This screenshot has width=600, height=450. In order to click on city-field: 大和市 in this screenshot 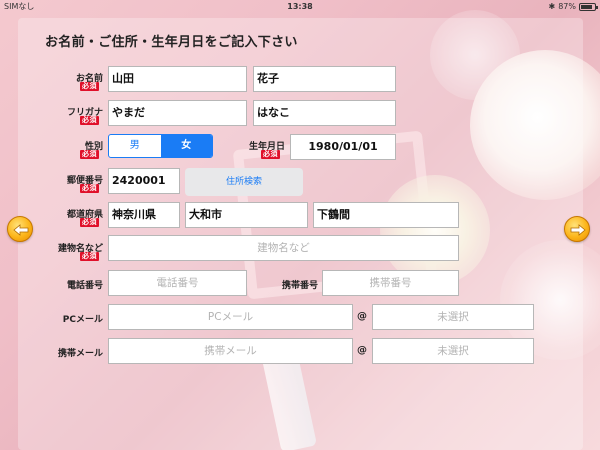, I will do `click(246, 215)`.